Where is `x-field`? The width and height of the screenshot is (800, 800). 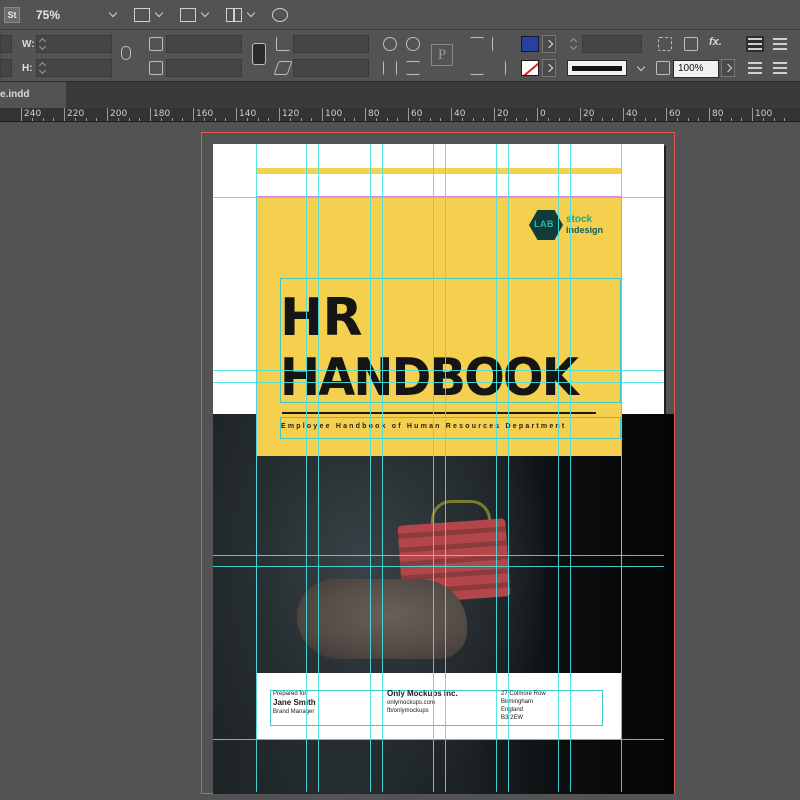
x-field is located at coordinates (6, 44).